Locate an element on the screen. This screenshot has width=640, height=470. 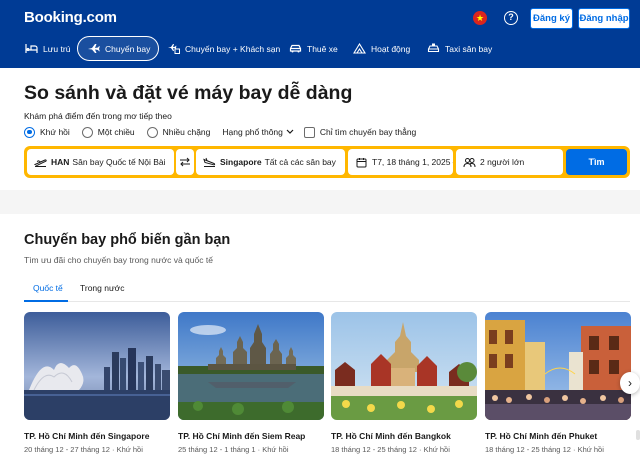
nav-flights: Chuyến bay is located at coordinates (118, 48).